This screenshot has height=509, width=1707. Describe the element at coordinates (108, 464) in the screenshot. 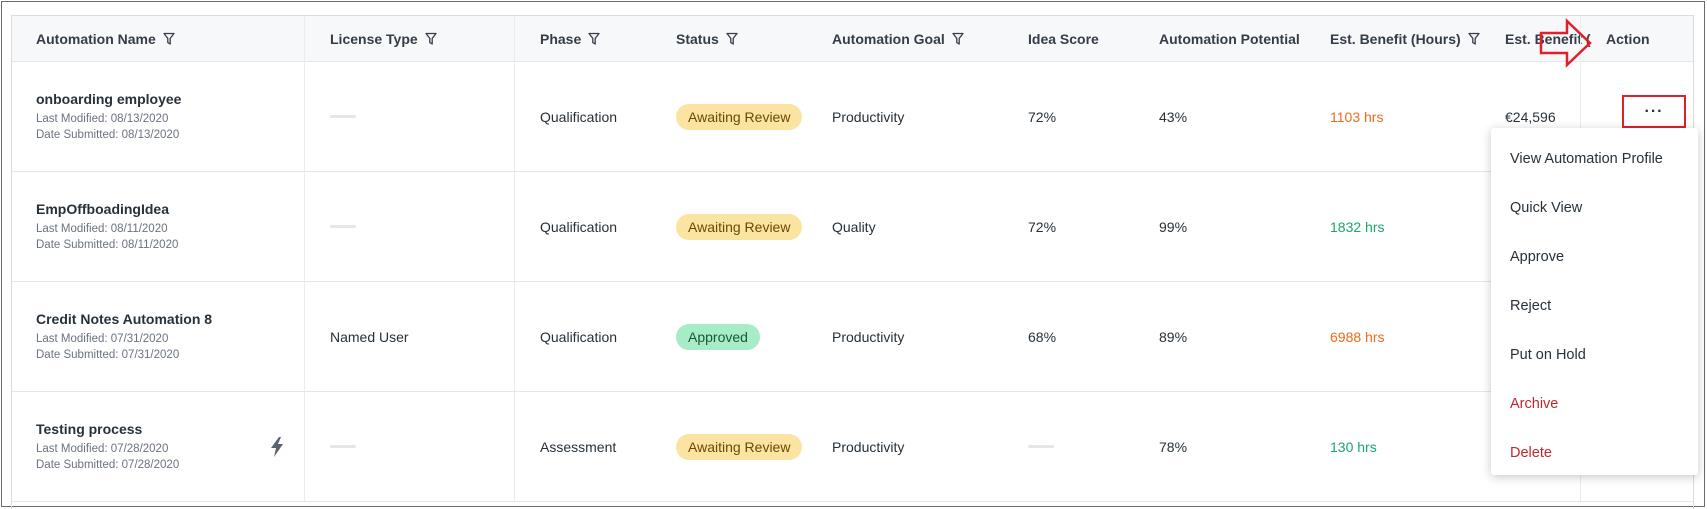

I see `date-submitted-date: Date Submitted: 07/28/2020` at that location.